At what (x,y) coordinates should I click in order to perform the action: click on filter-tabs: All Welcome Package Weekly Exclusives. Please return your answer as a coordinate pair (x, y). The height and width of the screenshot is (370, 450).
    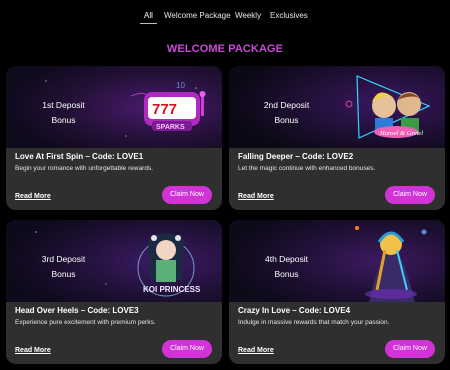
    Looking at the image, I should click on (225, 16).